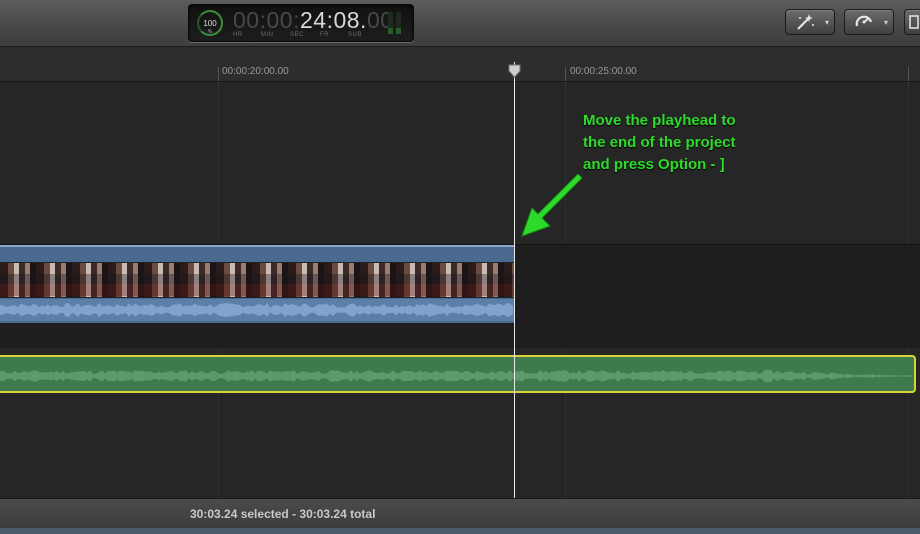 The width and height of the screenshot is (920, 534). I want to click on timecode-display: 100 % 00:00:24:08.00 HR MIN SEC FR SUB, so click(301, 23).